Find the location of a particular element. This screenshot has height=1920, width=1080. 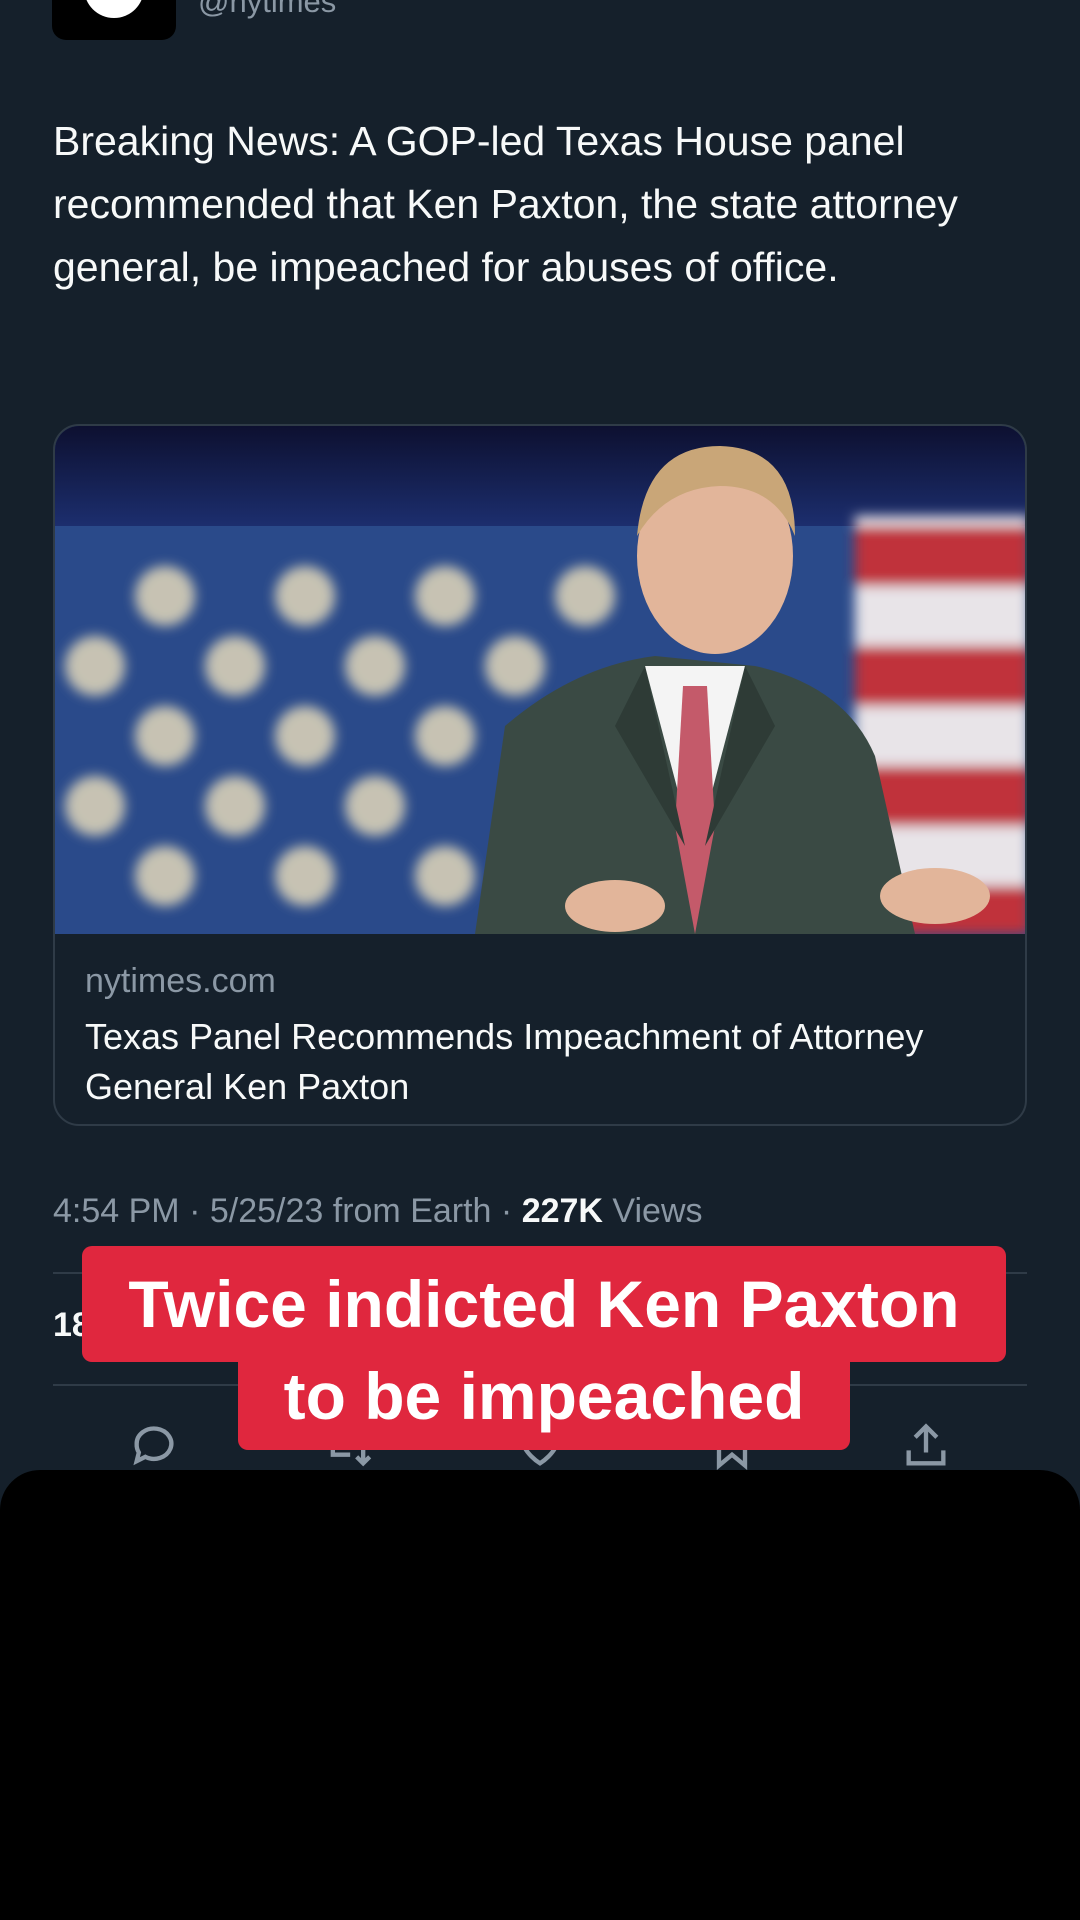

card-domain: nytimes.com is located at coordinates (180, 981).